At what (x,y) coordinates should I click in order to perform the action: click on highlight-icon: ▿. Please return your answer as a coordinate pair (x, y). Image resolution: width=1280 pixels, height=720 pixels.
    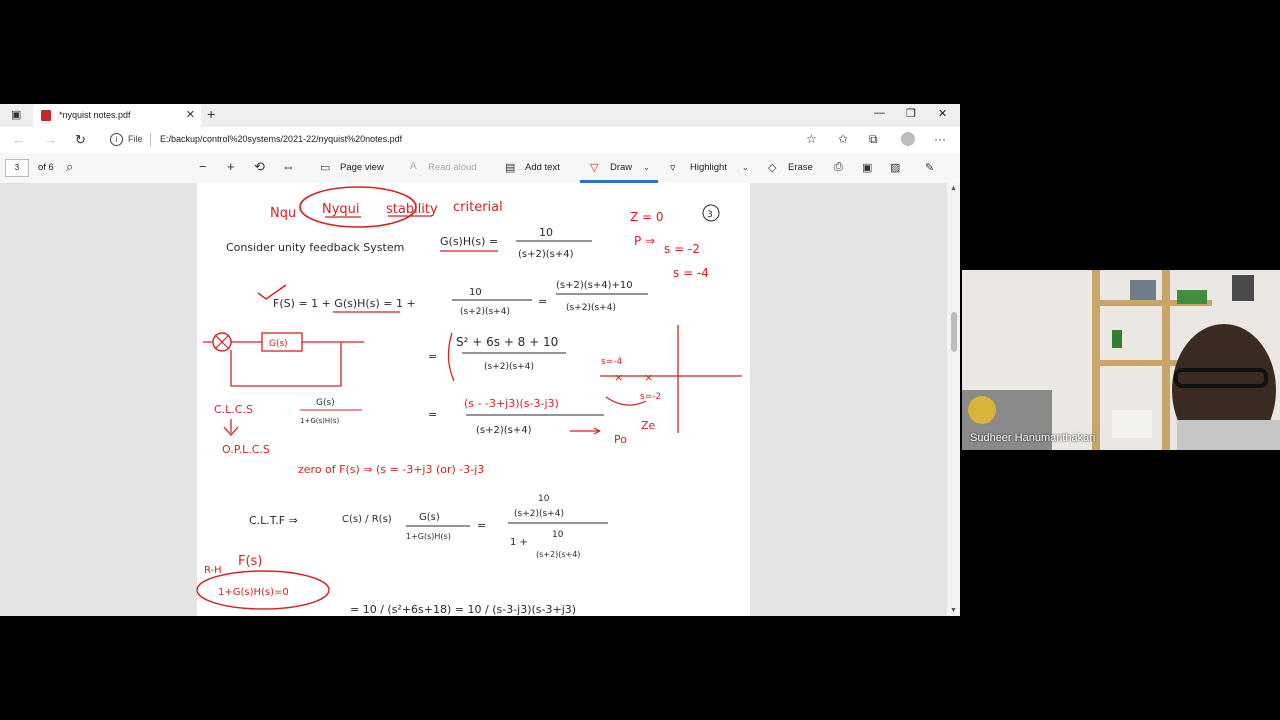
    Looking at the image, I should click on (673, 168).